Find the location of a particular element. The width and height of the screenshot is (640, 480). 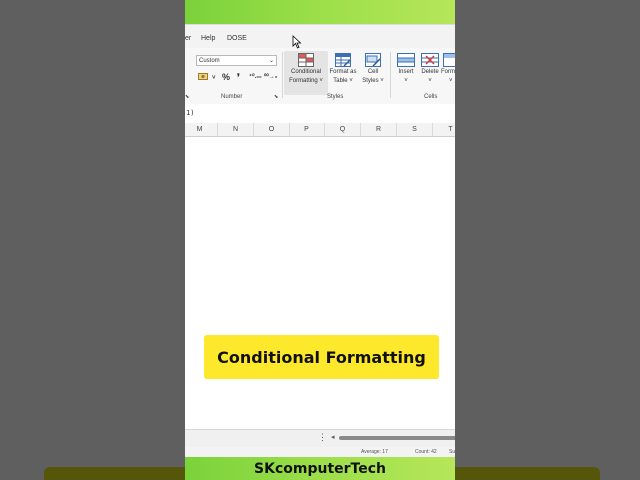

format-cells-icon is located at coordinates (449, 60).